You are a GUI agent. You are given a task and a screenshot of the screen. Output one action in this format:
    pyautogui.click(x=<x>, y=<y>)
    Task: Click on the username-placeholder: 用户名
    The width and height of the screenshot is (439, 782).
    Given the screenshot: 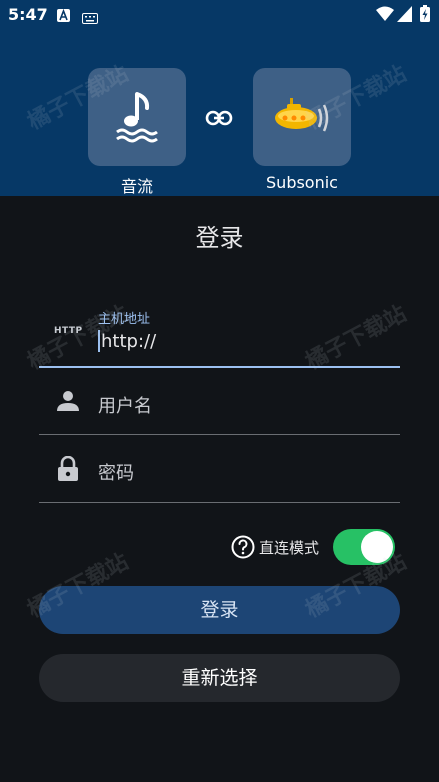 What is the action you would take?
    pyautogui.click(x=125, y=406)
    